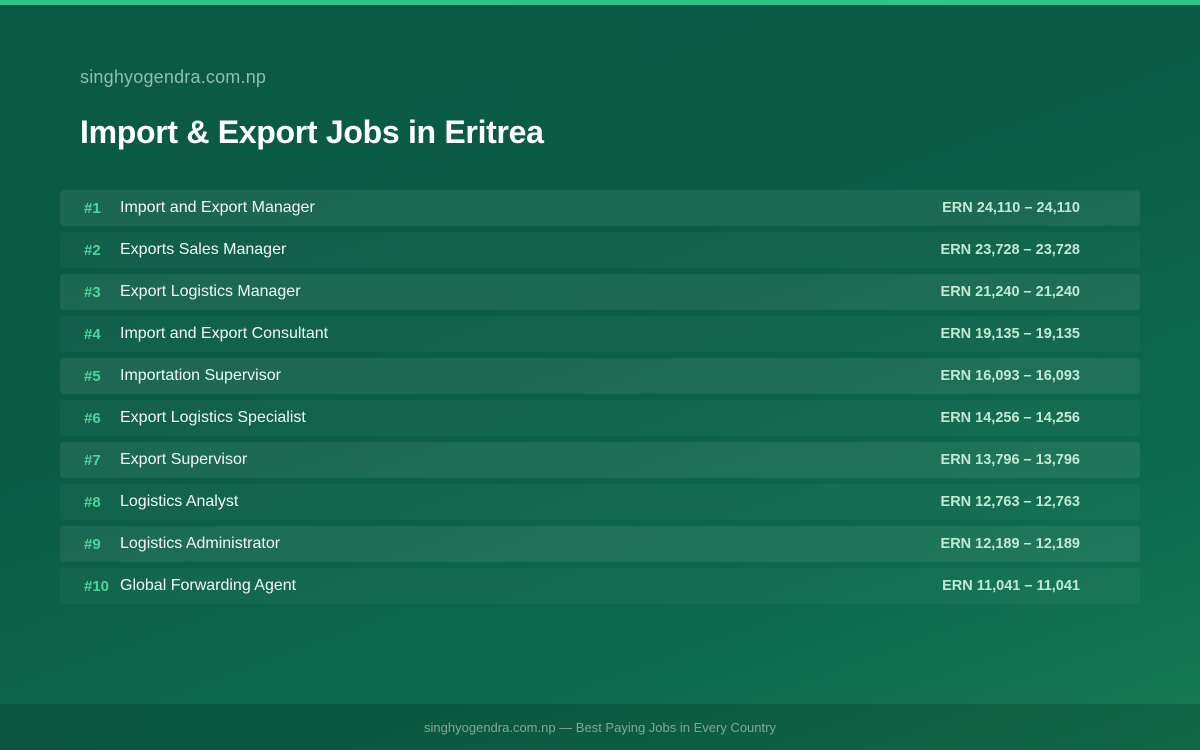 This screenshot has height=750, width=1200. I want to click on job-rank: #8, so click(92, 502).